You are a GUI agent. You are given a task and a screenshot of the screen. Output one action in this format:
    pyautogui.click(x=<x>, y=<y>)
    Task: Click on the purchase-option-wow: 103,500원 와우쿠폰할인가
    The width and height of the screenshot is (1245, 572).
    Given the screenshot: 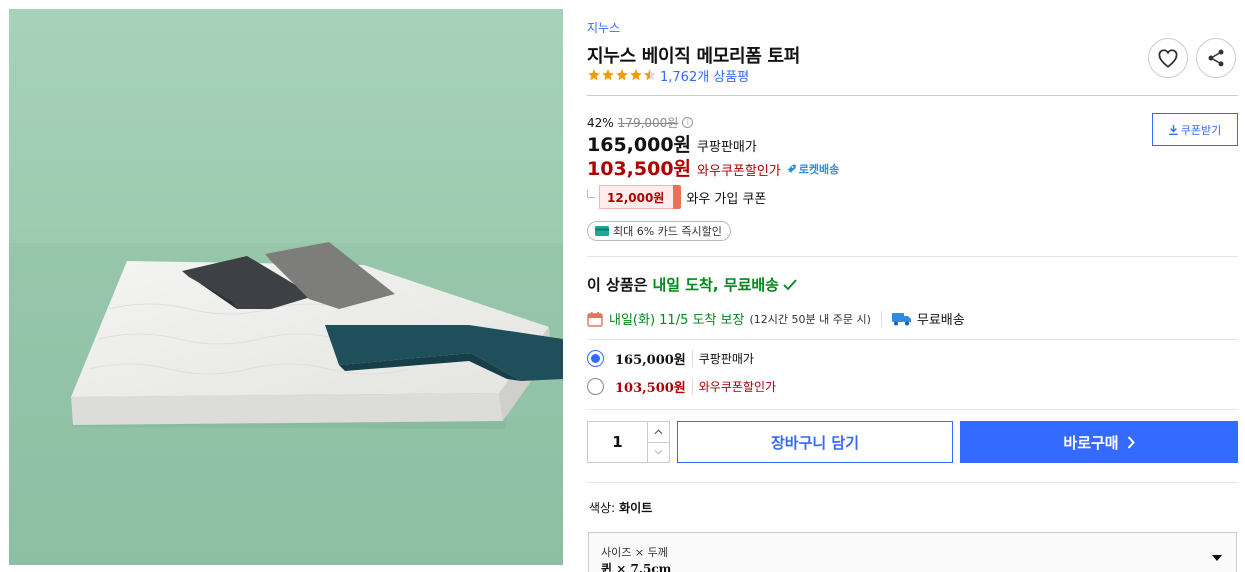 What is the action you would take?
    pyautogui.click(x=681, y=386)
    